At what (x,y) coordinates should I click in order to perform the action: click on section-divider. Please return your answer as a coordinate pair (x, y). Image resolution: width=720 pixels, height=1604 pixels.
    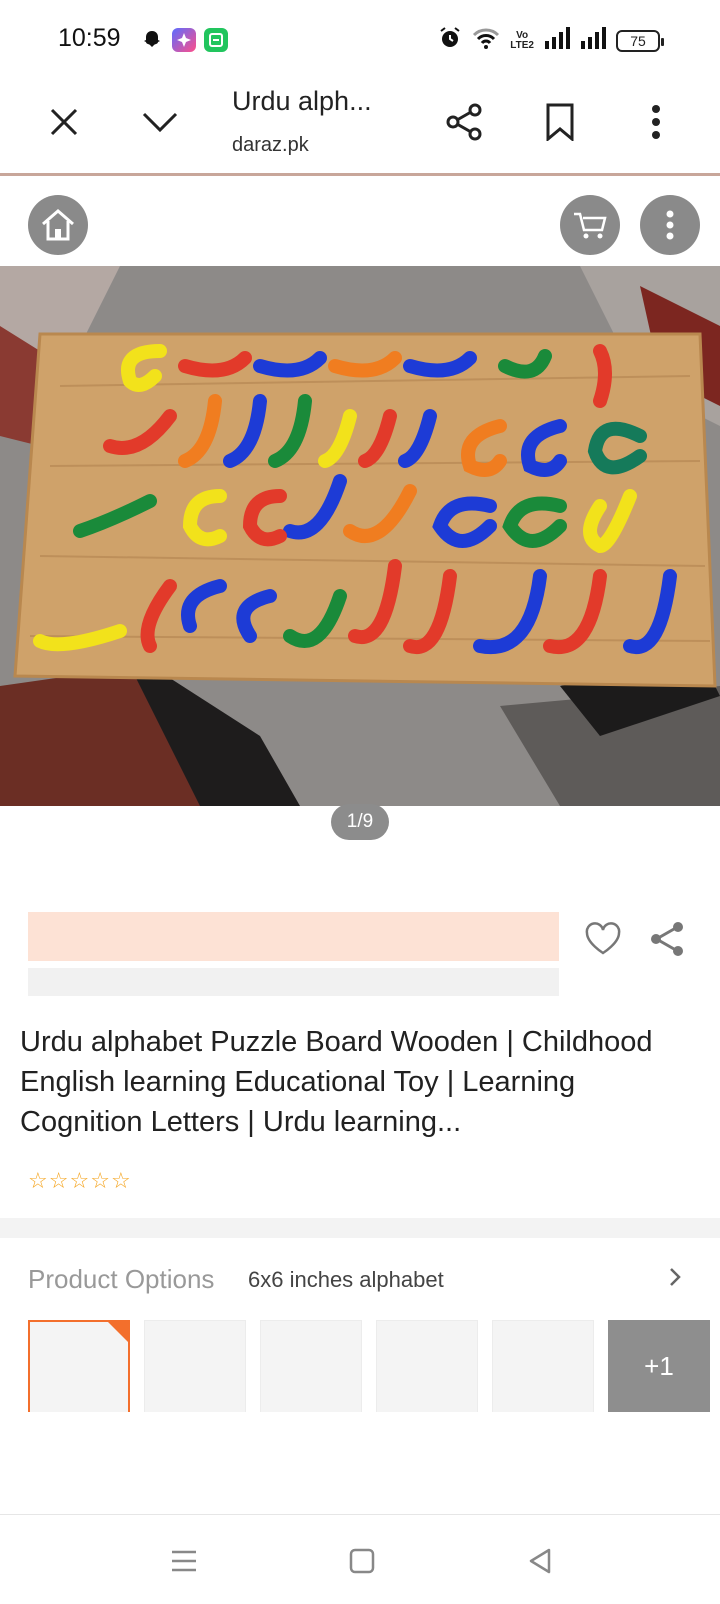
    Looking at the image, I should click on (360, 1228).